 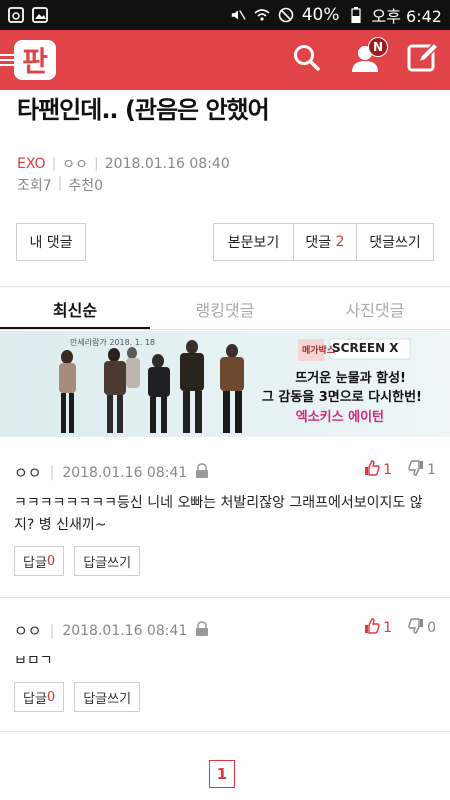 I want to click on post-author: ㅇㅇ, so click(x=75, y=165).